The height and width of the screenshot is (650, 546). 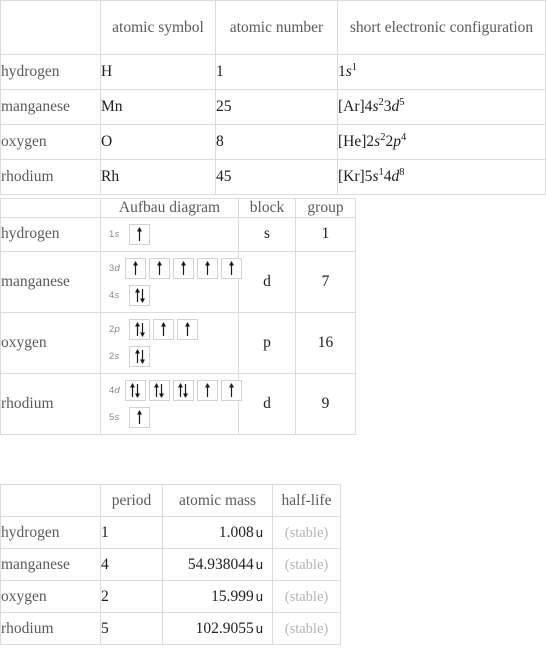 I want to click on shell-row-2p: 2p, so click(x=170, y=329).